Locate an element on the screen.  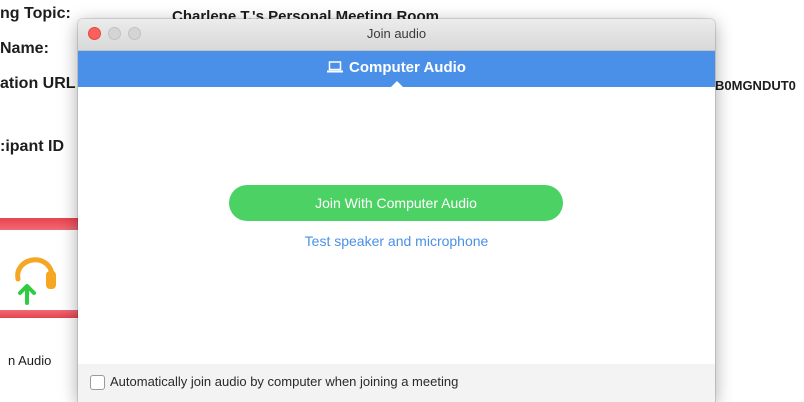
tab-indicator is located at coordinates (397, 84).